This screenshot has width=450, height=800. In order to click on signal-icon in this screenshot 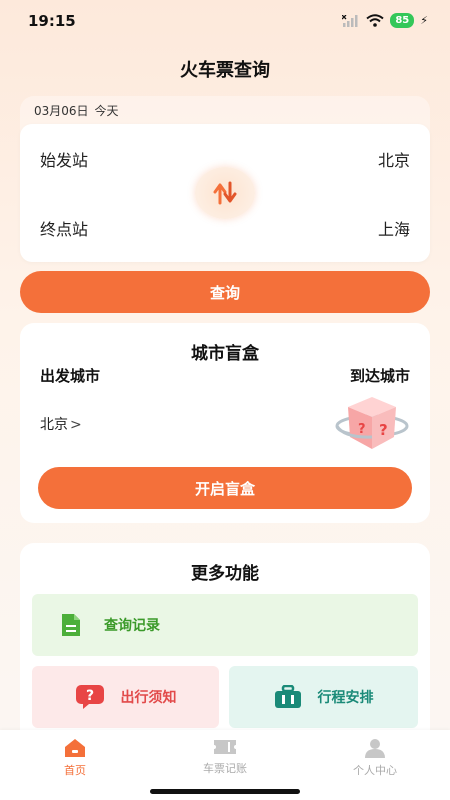, I will do `click(350, 20)`.